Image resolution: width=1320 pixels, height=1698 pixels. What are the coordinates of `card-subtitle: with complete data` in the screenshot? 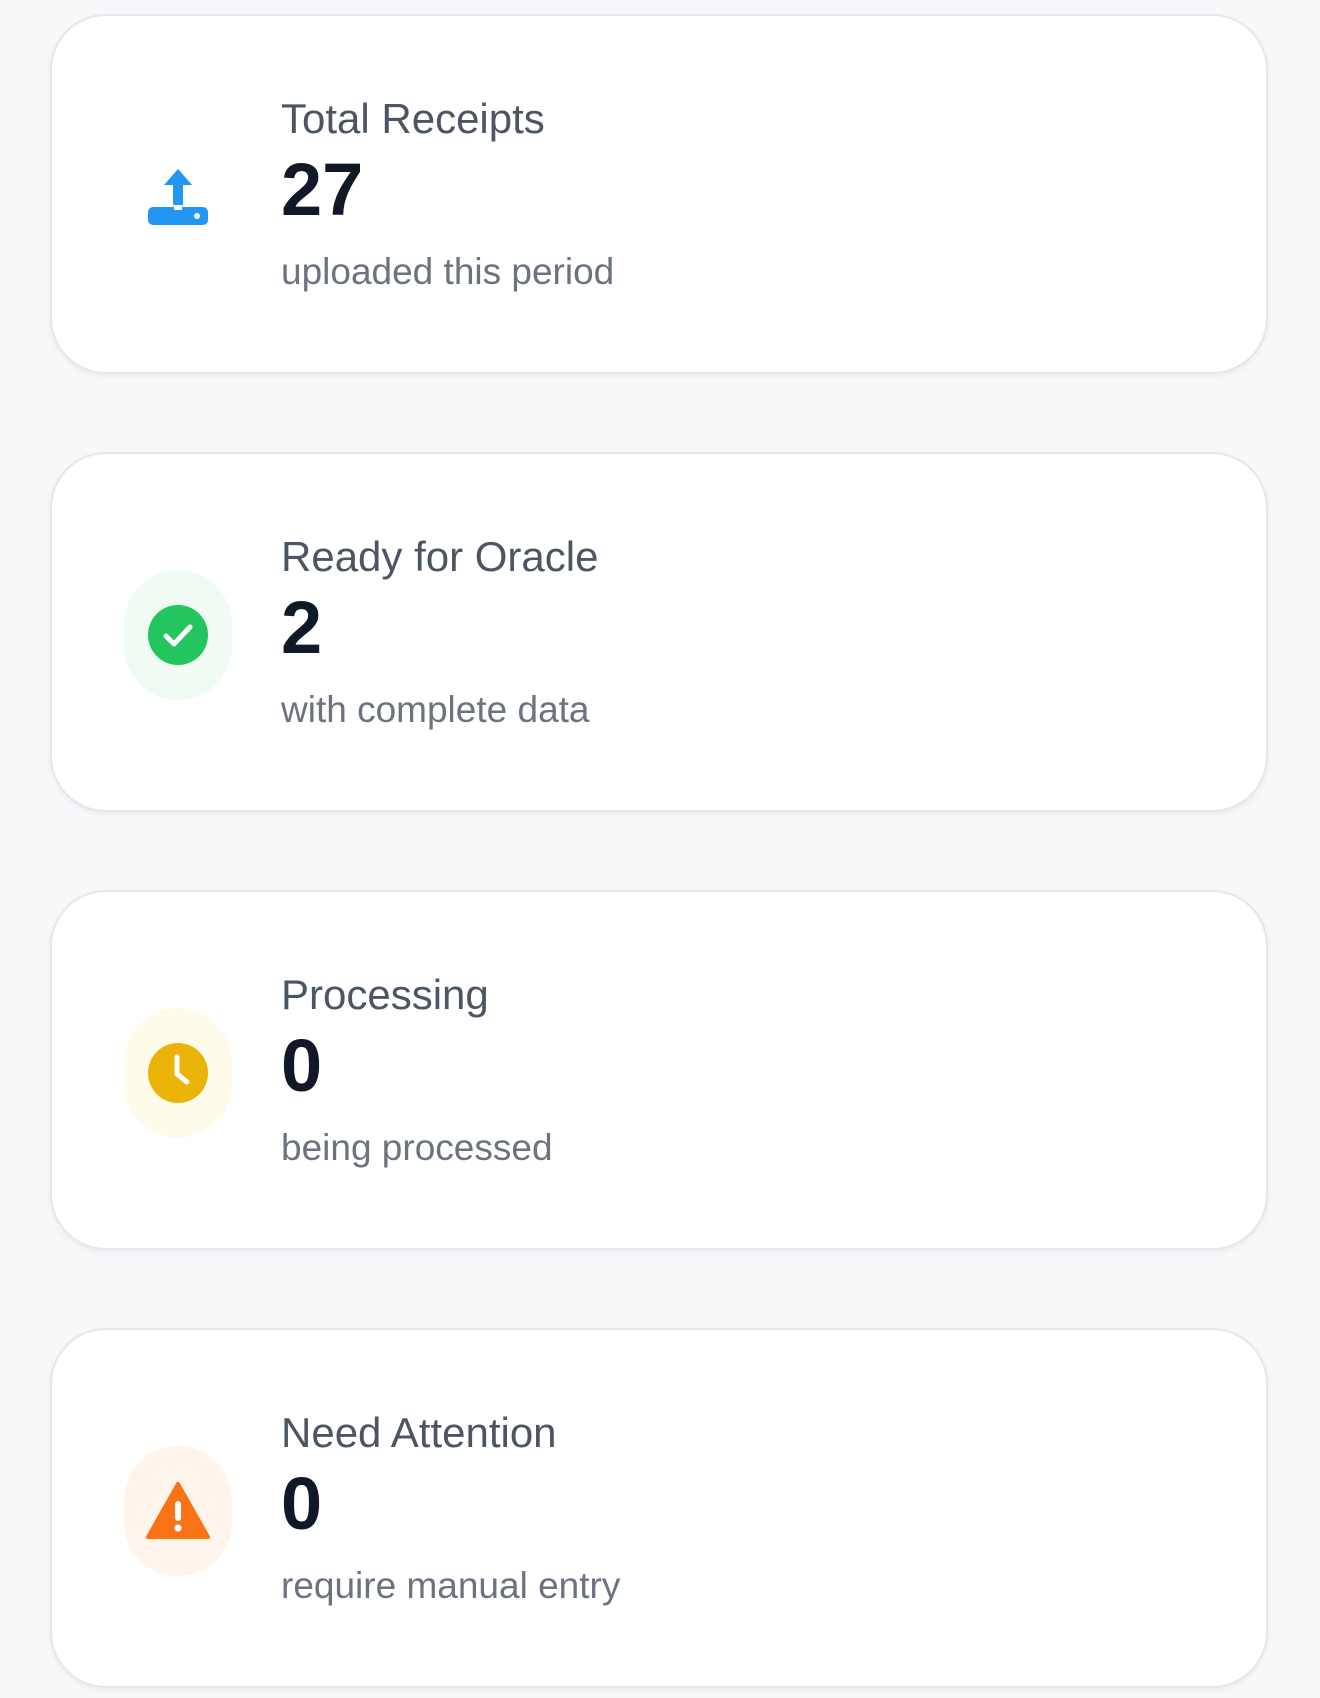 It's located at (435, 709).